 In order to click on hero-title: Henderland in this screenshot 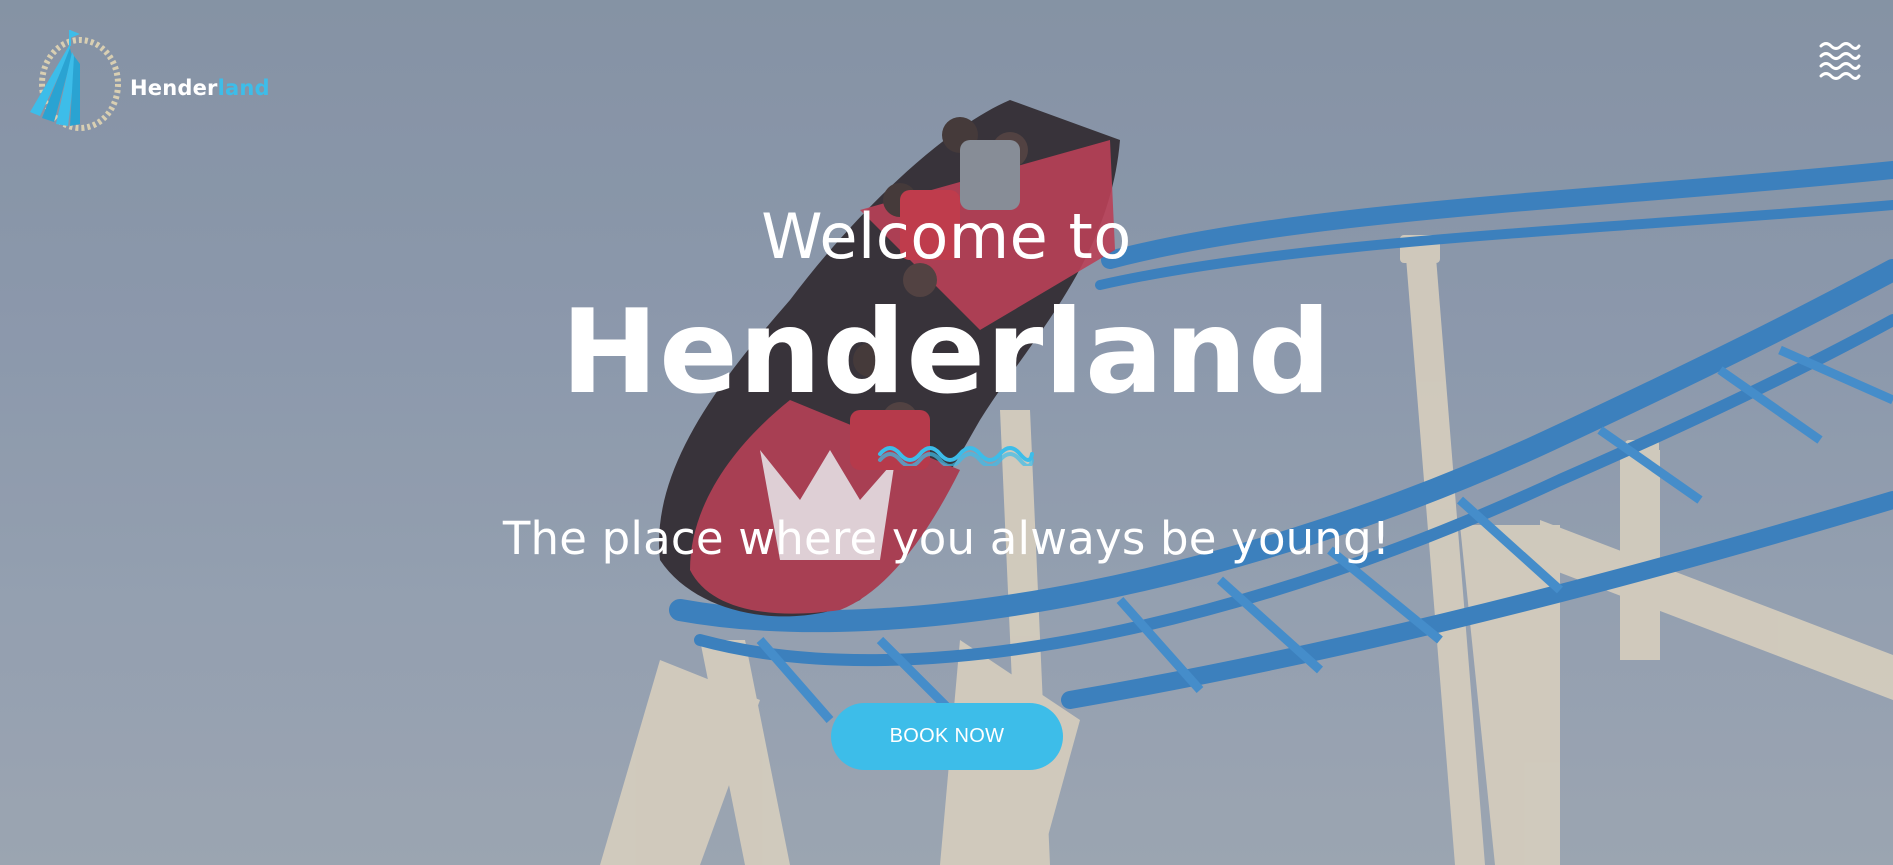, I will do `click(946, 352)`.